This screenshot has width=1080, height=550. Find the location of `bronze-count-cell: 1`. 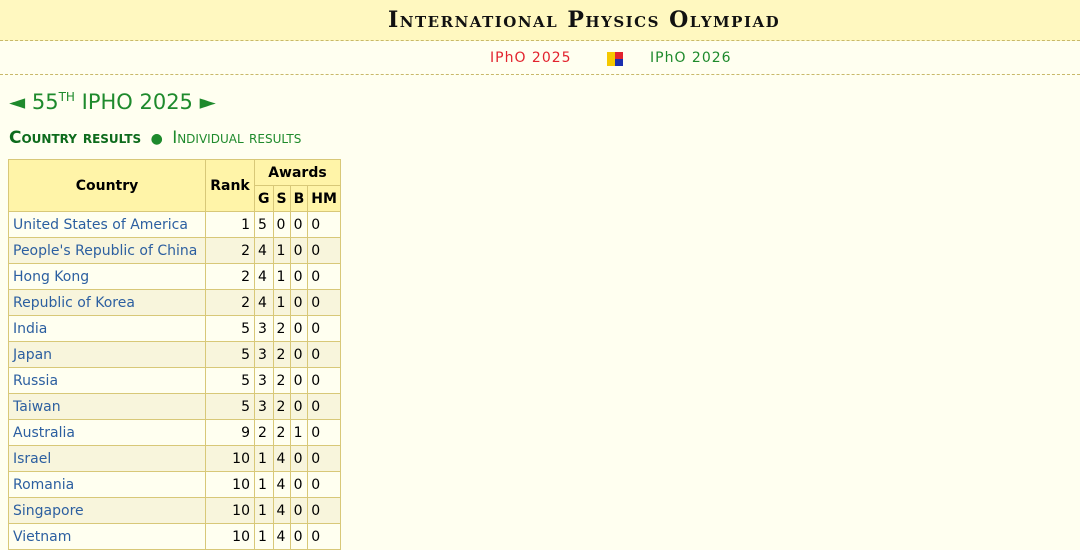

bronze-count-cell: 1 is located at coordinates (299, 432).